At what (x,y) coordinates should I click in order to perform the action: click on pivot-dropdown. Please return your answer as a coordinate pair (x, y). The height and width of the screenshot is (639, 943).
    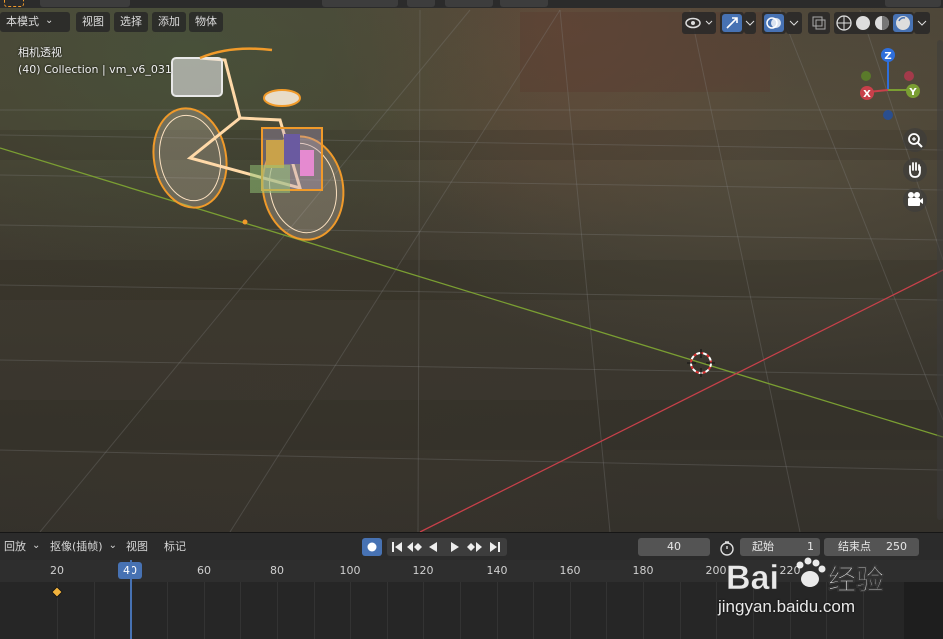
    Looking at the image, I should click on (421, 3).